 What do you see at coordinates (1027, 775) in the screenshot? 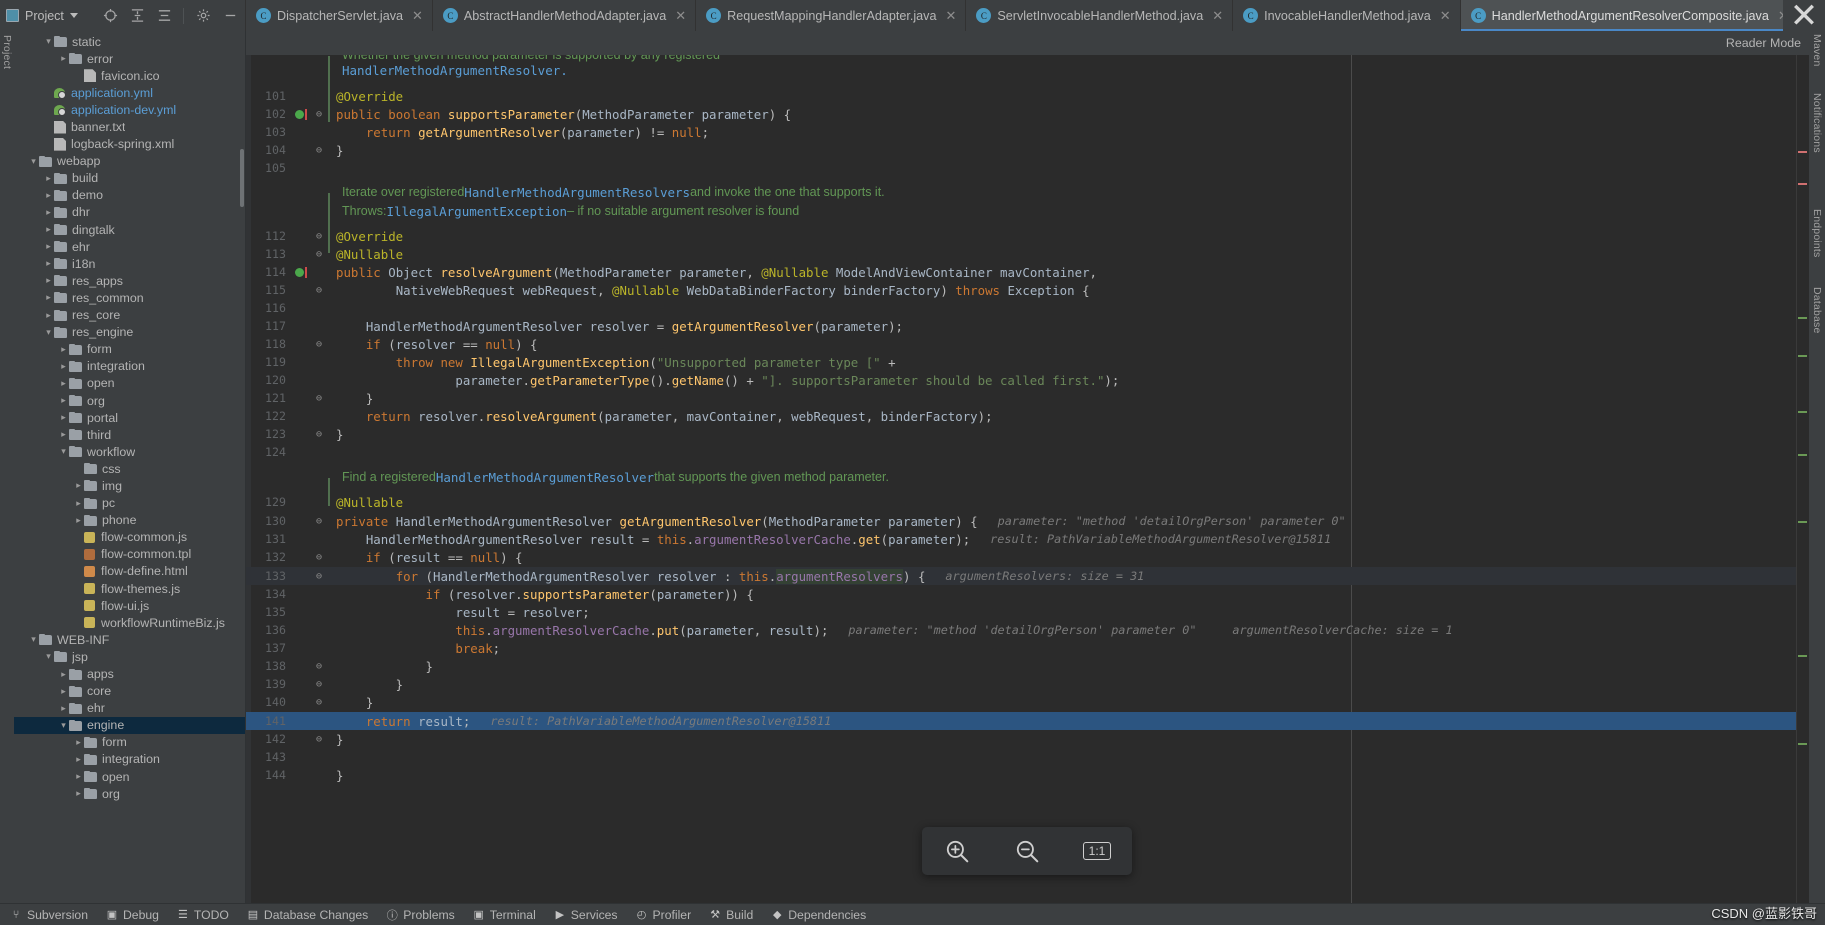
I see `code-line: 144}` at bounding box center [1027, 775].